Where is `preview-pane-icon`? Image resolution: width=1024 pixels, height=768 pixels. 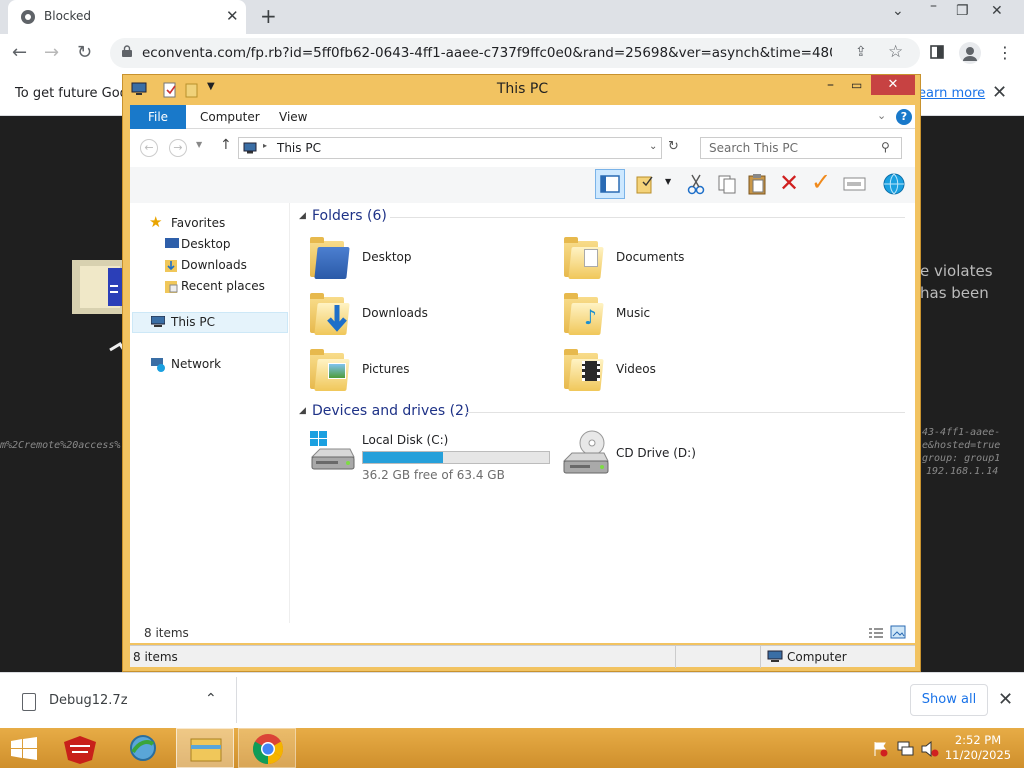 preview-pane-icon is located at coordinates (610, 184).